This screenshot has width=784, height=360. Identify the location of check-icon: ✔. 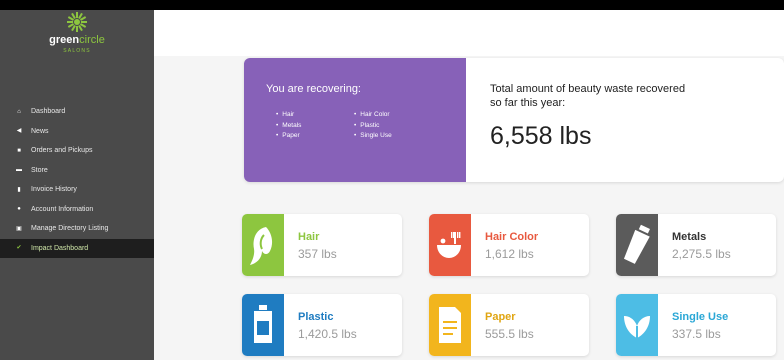
(19, 248).